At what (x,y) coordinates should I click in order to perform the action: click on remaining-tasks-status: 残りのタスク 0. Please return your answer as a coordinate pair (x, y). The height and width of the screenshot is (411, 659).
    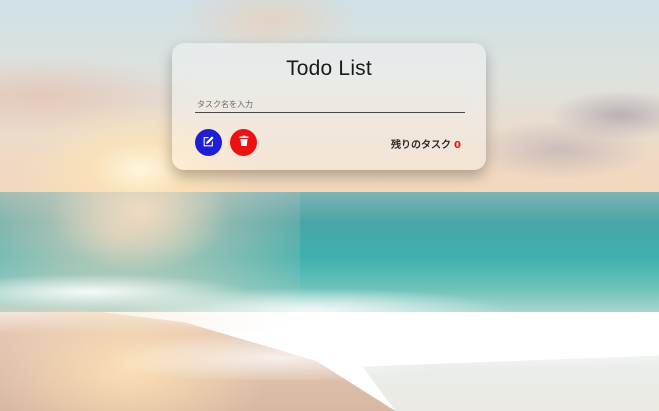
    Looking at the image, I should click on (426, 143).